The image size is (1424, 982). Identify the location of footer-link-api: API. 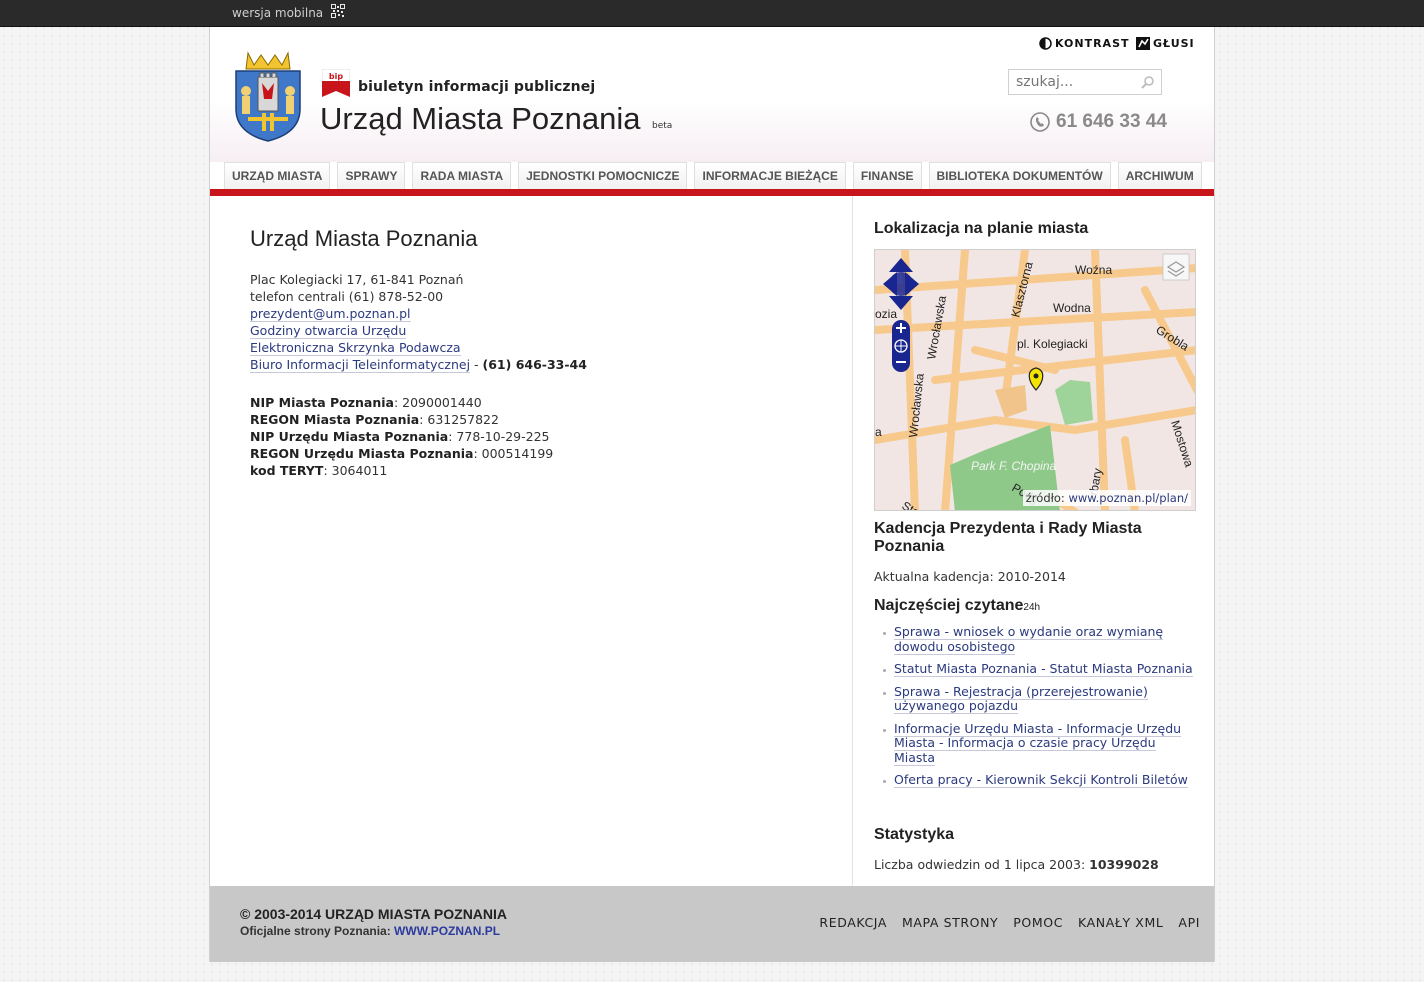
(1189, 922).